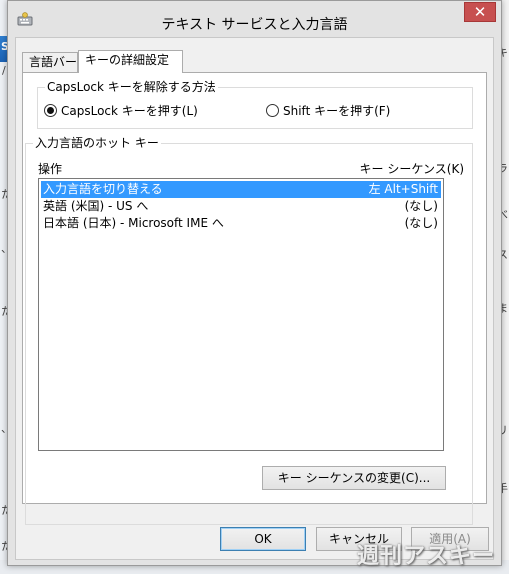 This screenshot has height=574, width=509. Describe the element at coordinates (241, 189) in the screenshot. I see `list-item: 入力言語を切り替える 左 Alt+Shift` at that location.